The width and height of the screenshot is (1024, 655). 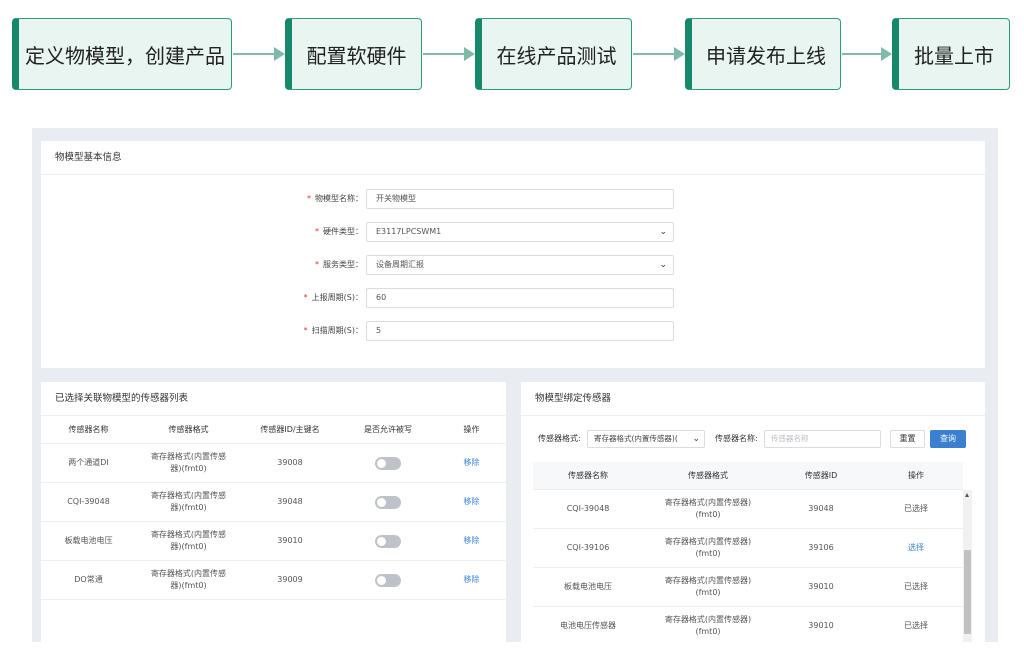 I want to click on flow-step-configure: 配置软硬件, so click(x=353, y=54).